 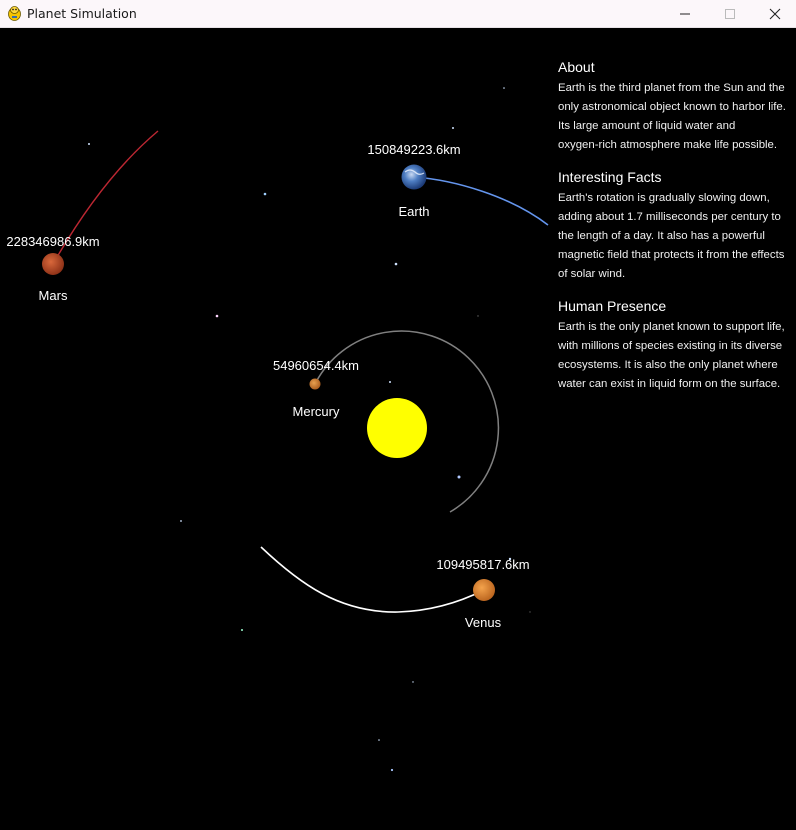 I want to click on close-icon, so click(x=774, y=13).